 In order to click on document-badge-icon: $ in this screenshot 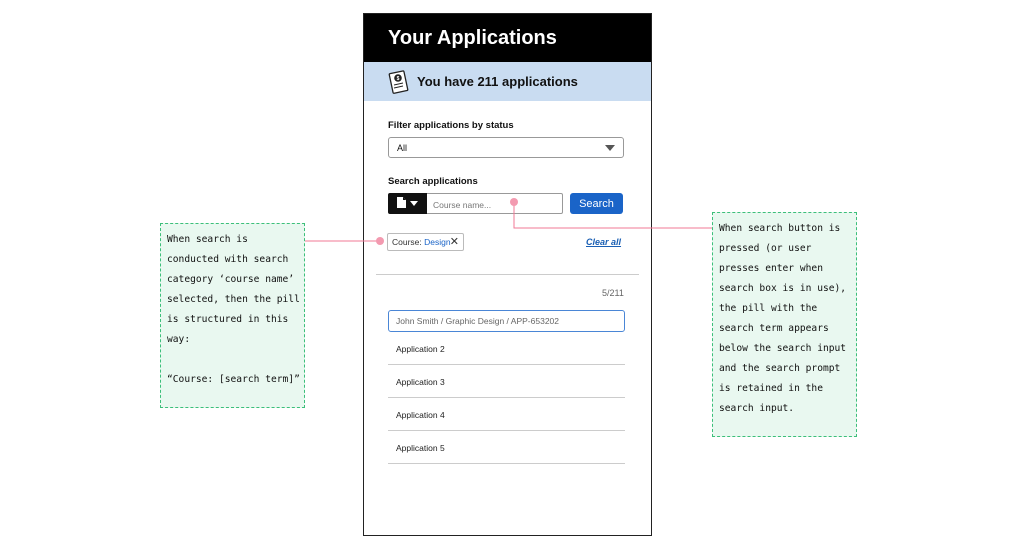, I will do `click(399, 82)`.